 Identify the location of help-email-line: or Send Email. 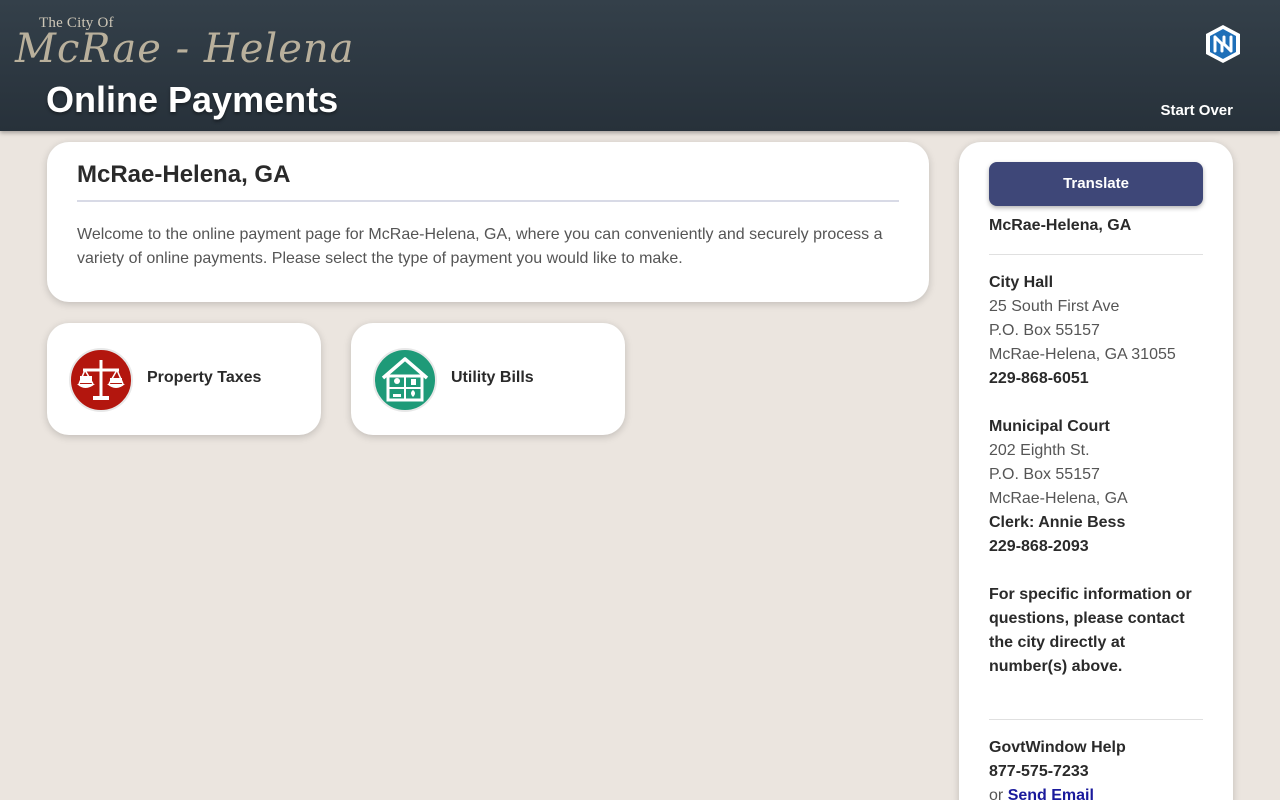
(1099, 792).